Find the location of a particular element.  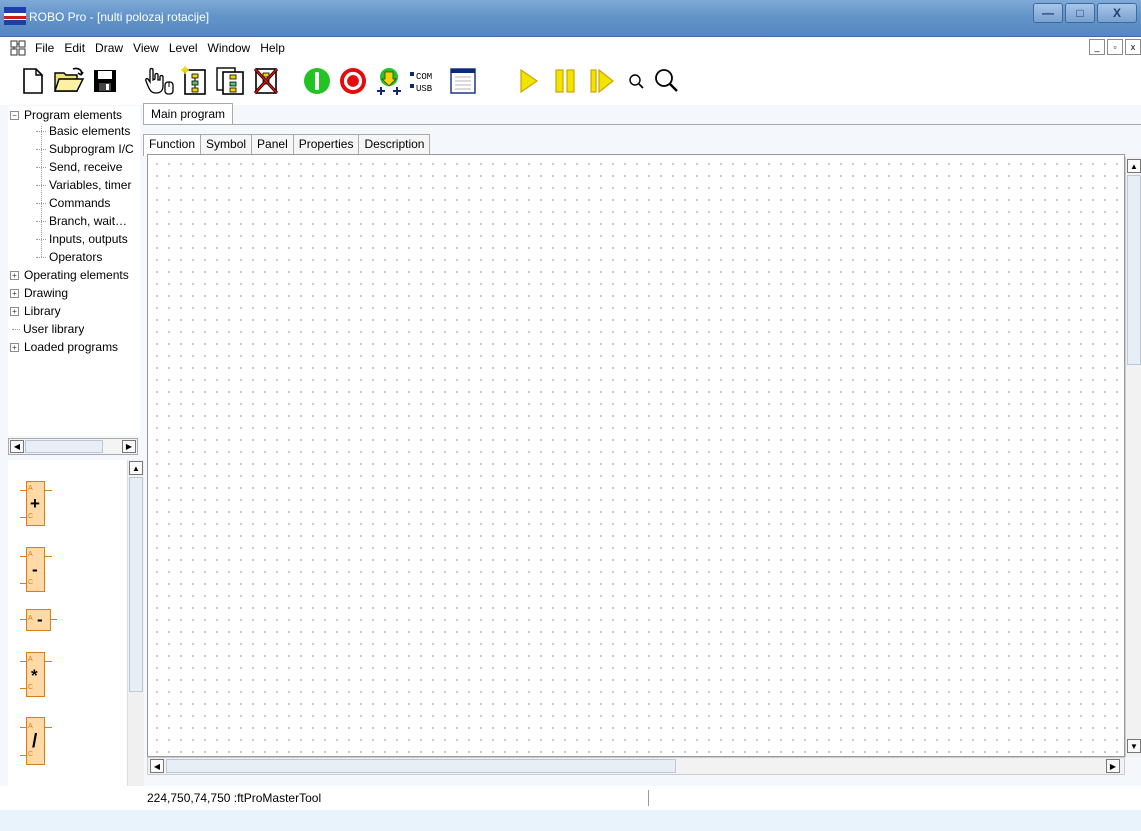

tree-item-label: User library is located at coordinates (54, 329).